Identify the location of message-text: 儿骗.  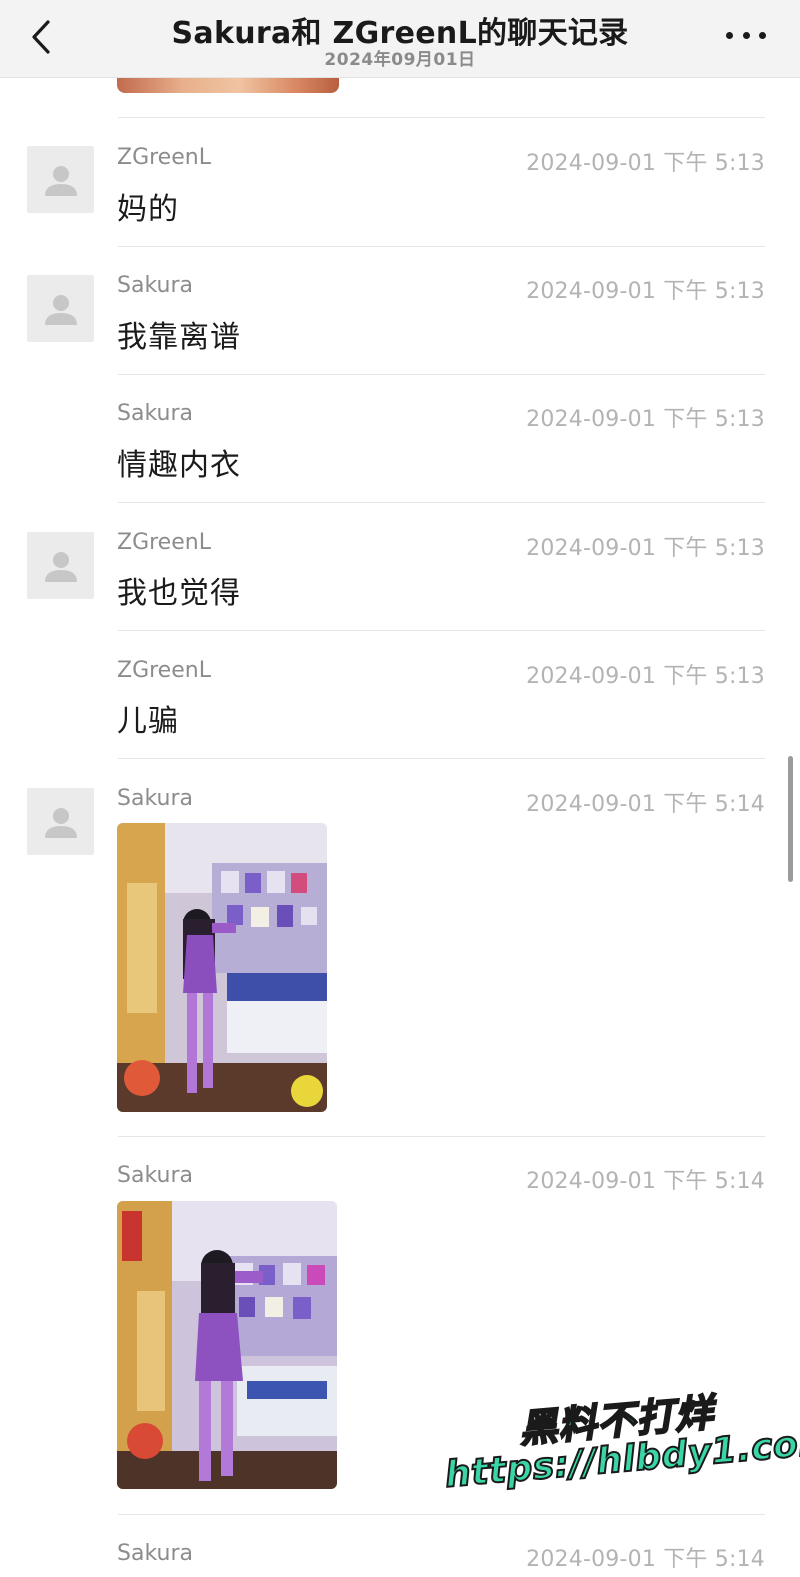
(148, 718).